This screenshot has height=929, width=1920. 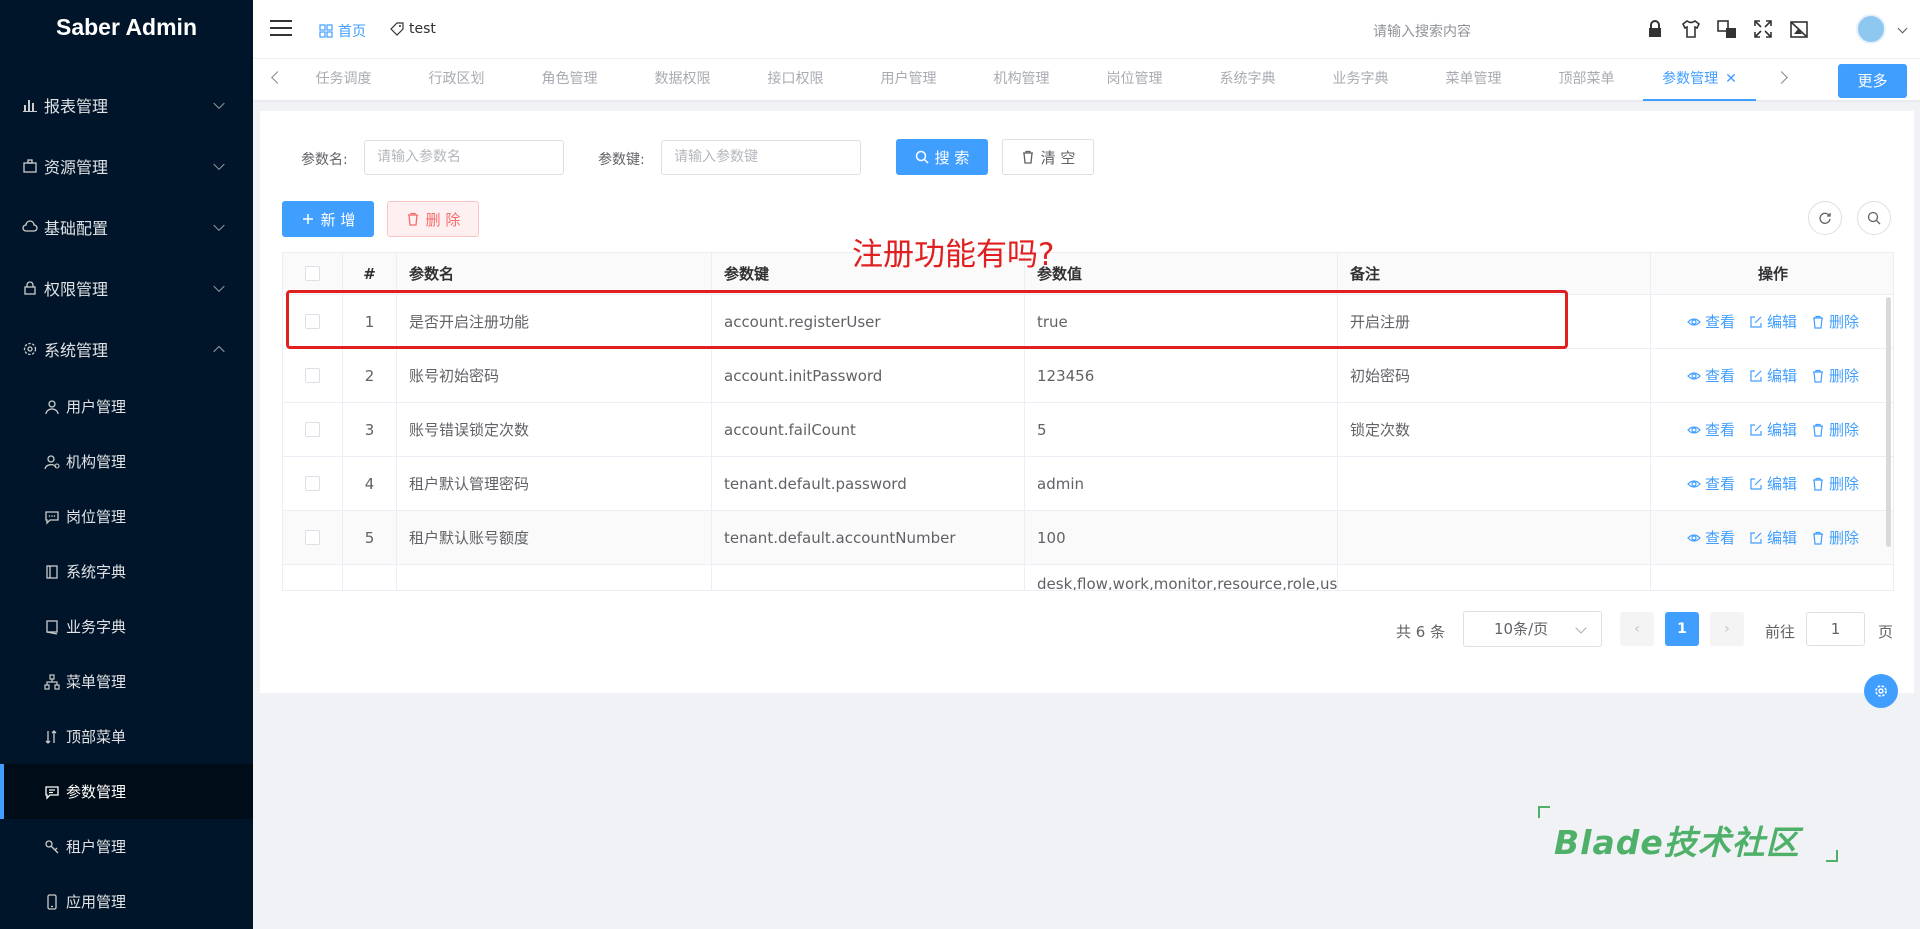 I want to click on param-name-label: 参数名:, so click(x=324, y=160).